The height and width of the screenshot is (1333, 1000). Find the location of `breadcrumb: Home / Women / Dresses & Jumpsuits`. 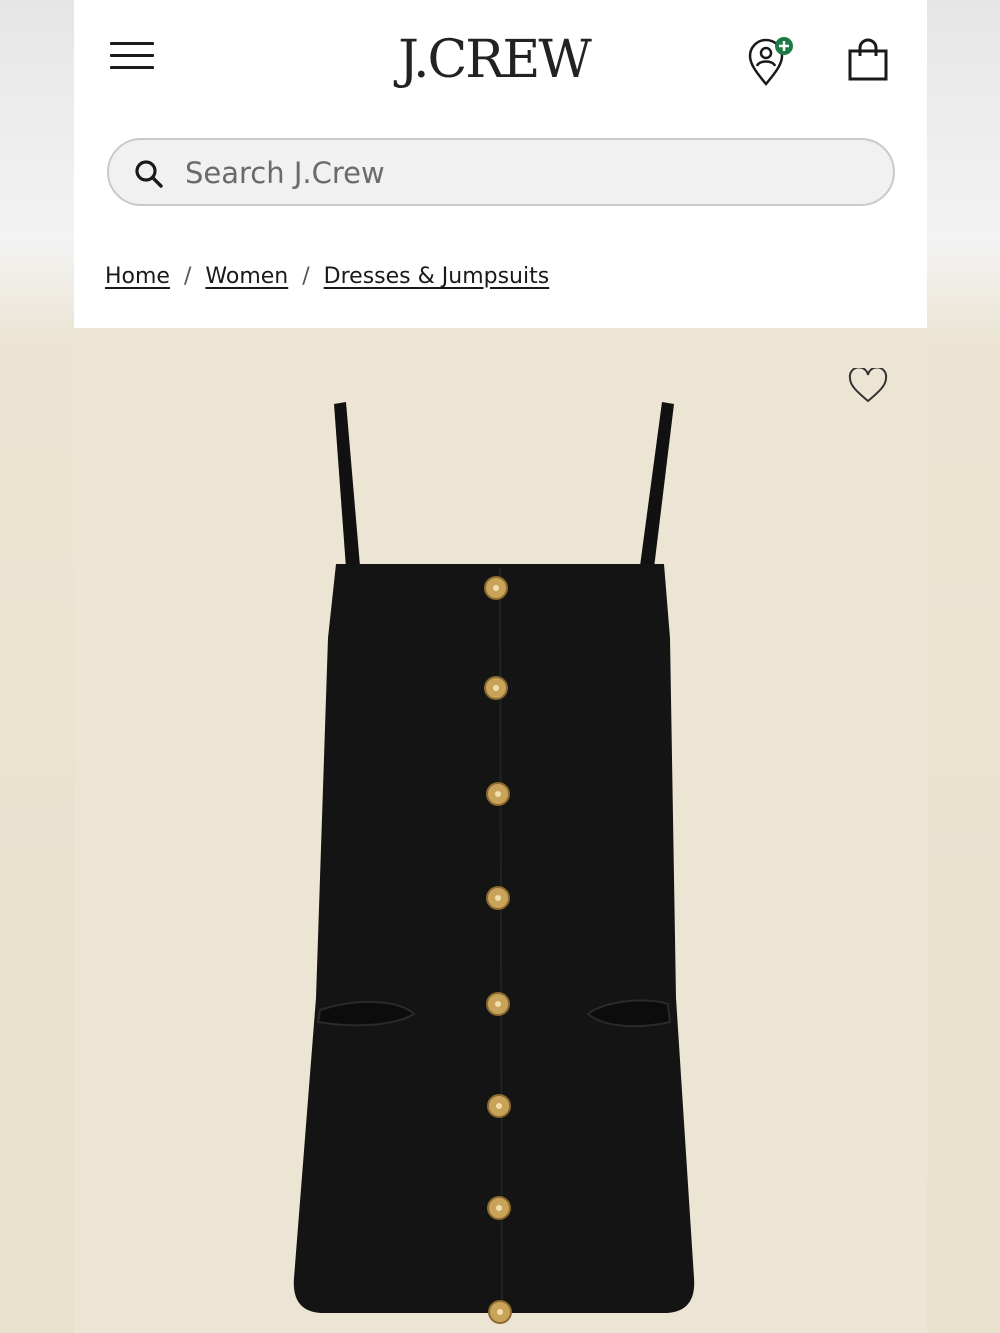

breadcrumb: Home / Women / Dresses & Jumpsuits is located at coordinates (327, 282).